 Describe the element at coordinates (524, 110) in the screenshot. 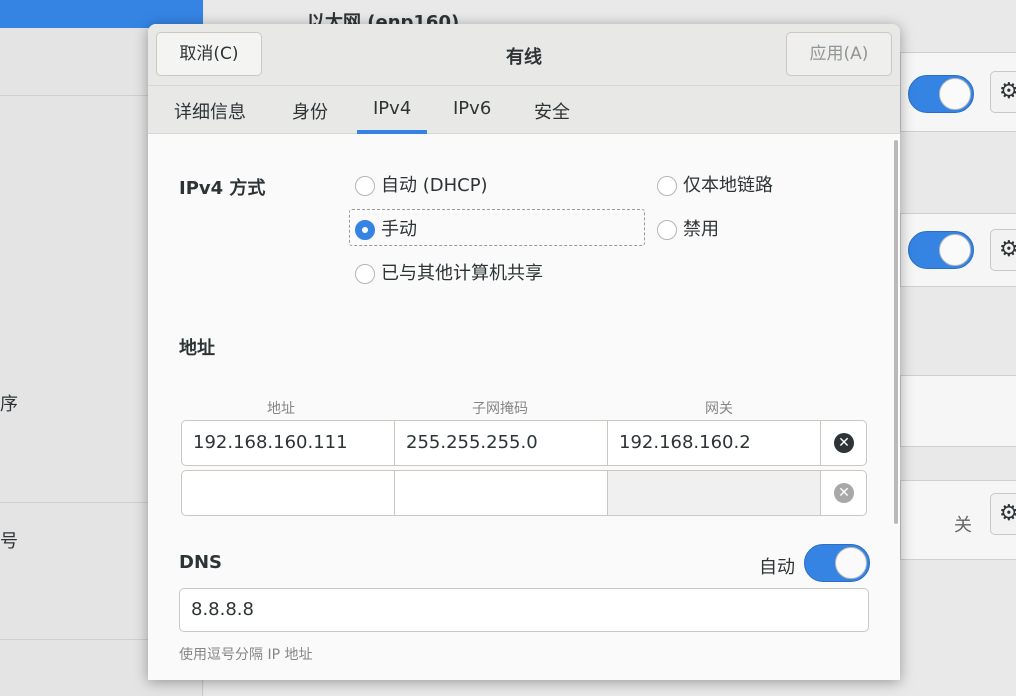

I see `tab-bar: 详细信息 身份 IPv4 IPv6 安全` at that location.